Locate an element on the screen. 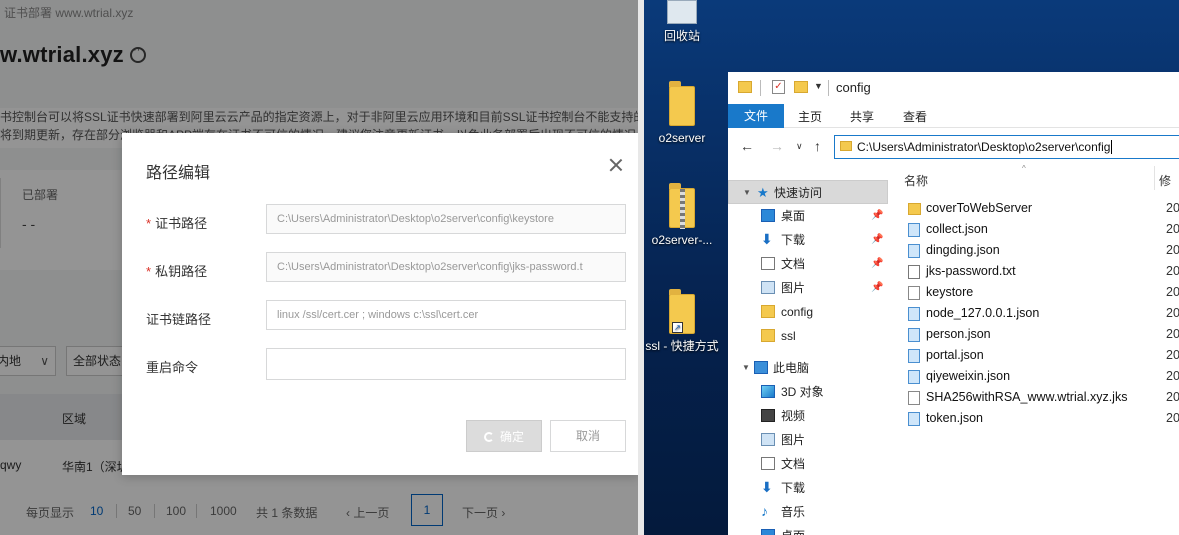 The height and width of the screenshot is (535, 1179). tab-file: 文件 is located at coordinates (756, 116).